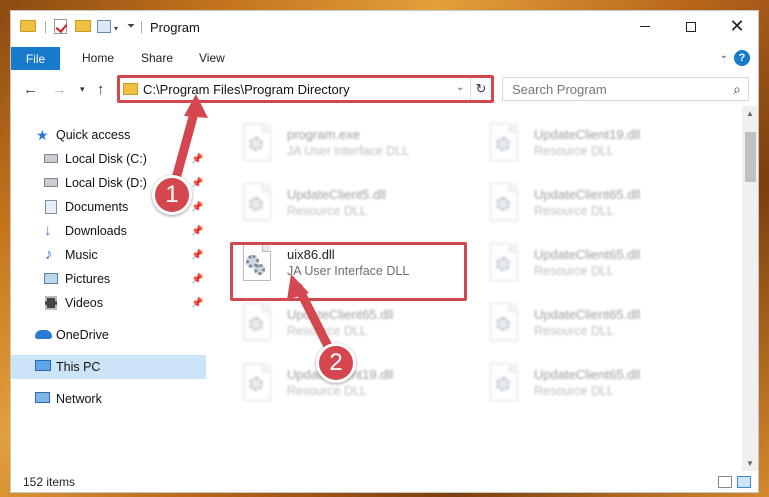  Describe the element at coordinates (49, 482) in the screenshot. I see `item-count: 152 items` at that location.